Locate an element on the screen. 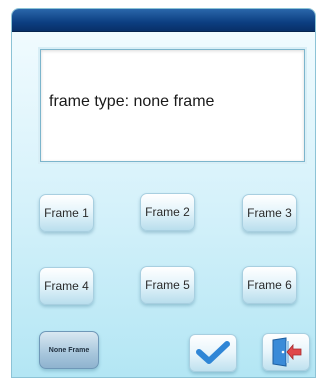  frame-6-button: Frame 6 is located at coordinates (269, 285).